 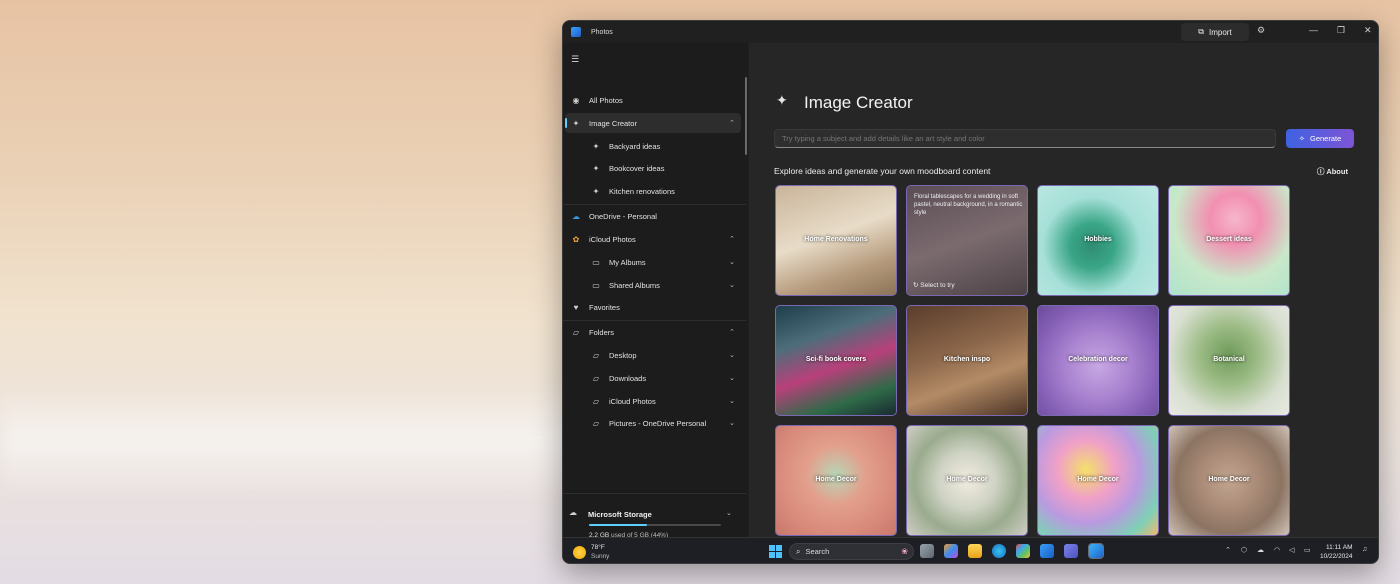 I want to click on idea-tile: Celebration decor, so click(x=1098, y=360).